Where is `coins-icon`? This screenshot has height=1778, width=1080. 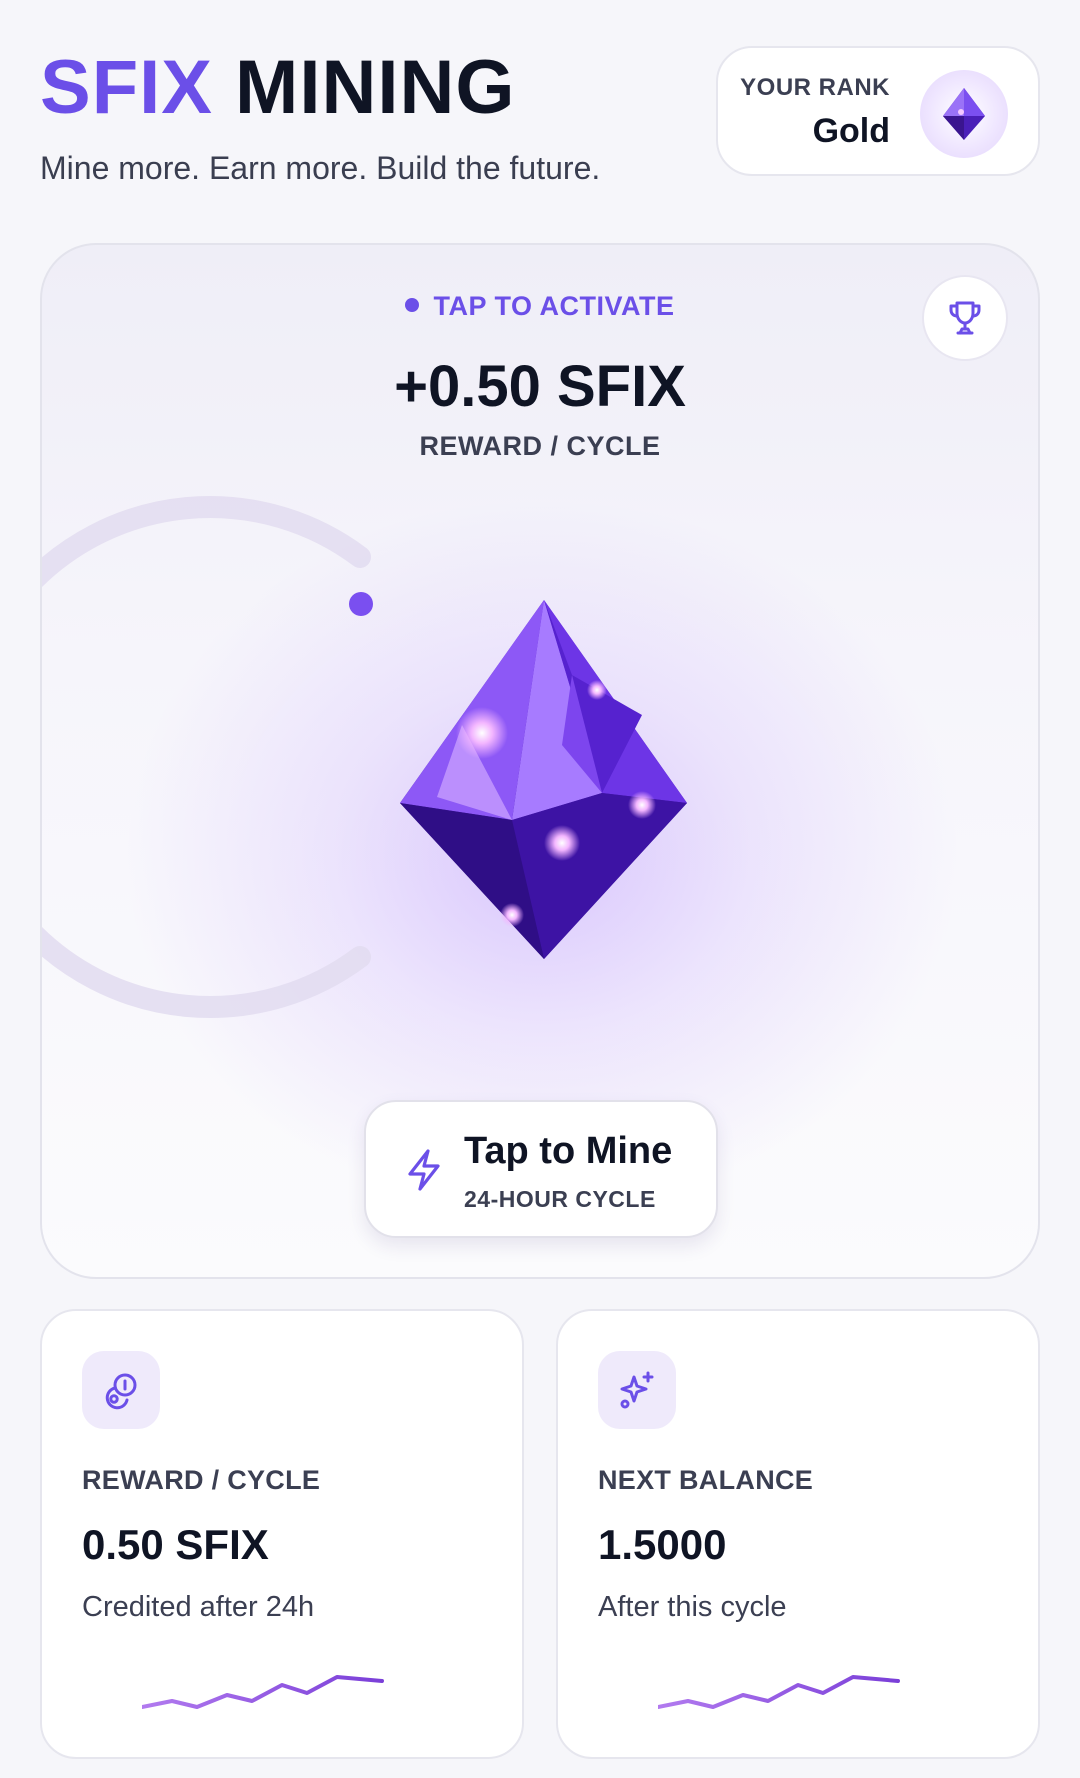 coins-icon is located at coordinates (121, 1391).